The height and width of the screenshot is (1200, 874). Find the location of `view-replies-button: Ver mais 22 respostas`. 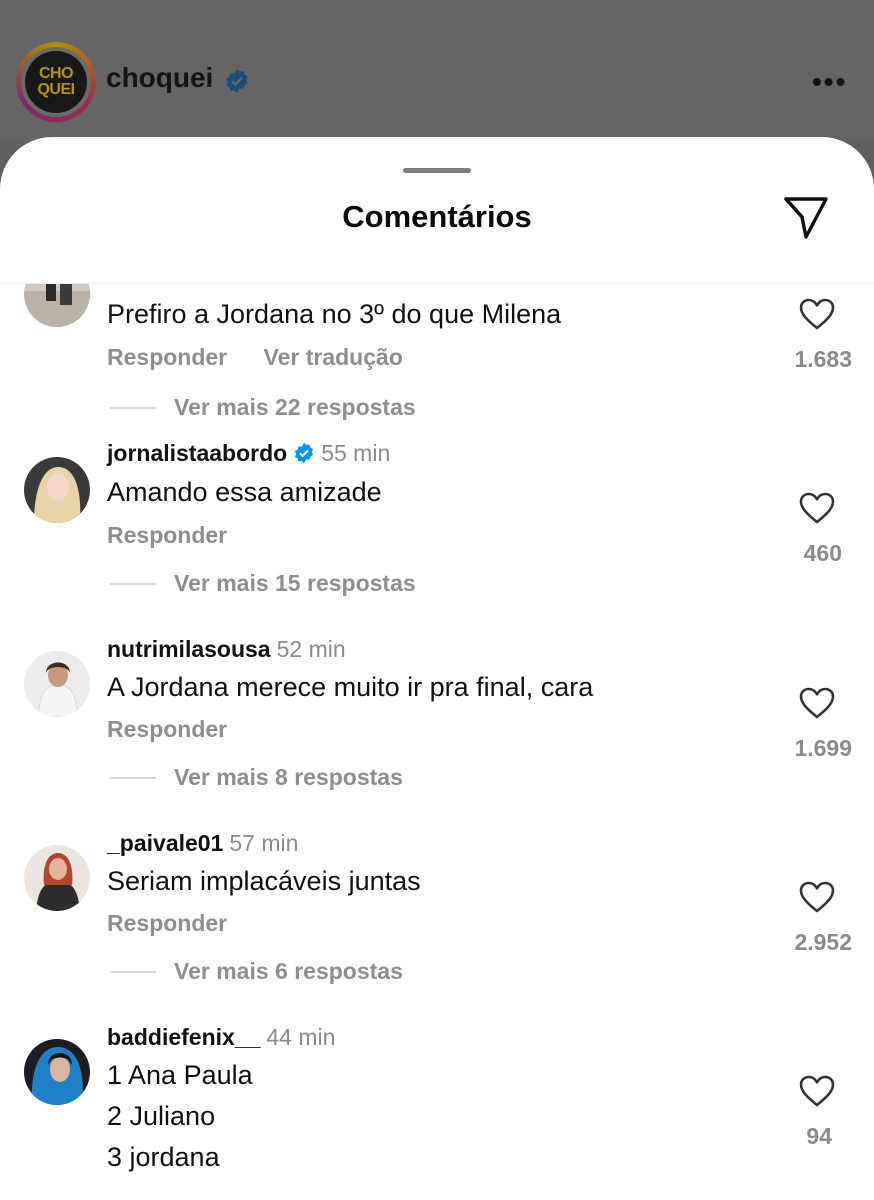

view-replies-button: Ver mais 22 respostas is located at coordinates (263, 407).